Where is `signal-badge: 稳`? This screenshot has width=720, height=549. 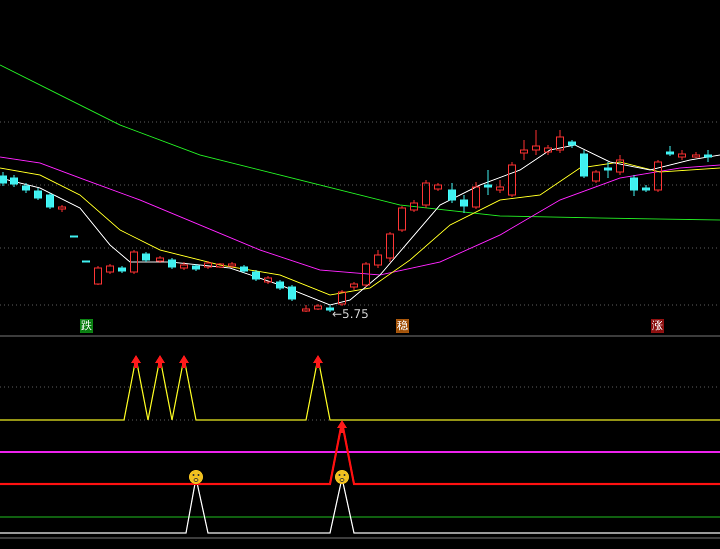 signal-badge: 稳 is located at coordinates (402, 326).